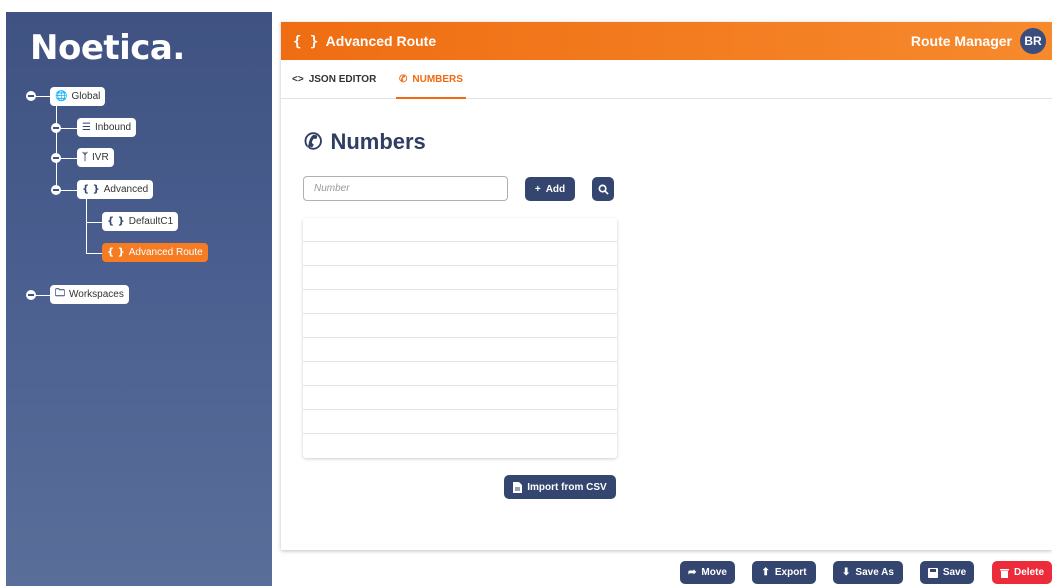 Image resolution: width=1052 pixels, height=586 pixels. What do you see at coordinates (60, 293) in the screenshot?
I see `folder-icon: 🗀` at bounding box center [60, 293].